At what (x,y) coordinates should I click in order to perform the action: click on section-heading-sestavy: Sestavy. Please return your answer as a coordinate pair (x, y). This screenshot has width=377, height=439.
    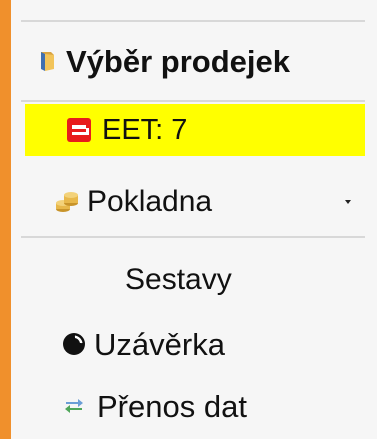
    Looking at the image, I should click on (188, 280).